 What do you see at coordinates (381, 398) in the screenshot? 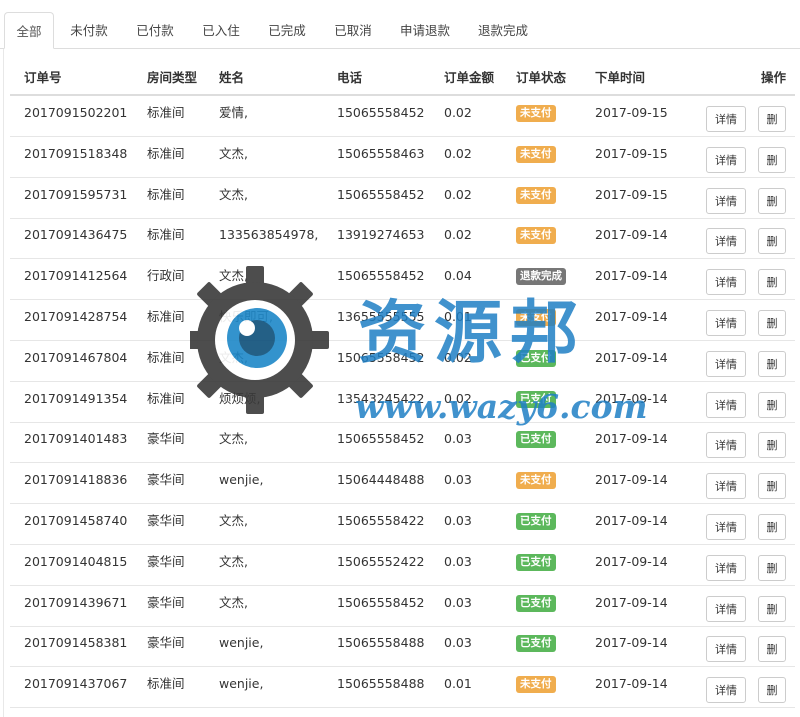
I see `phone-cell: 13543245422` at bounding box center [381, 398].